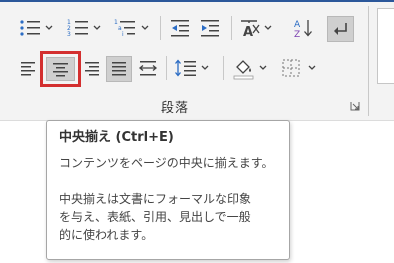 The image size is (394, 263). What do you see at coordinates (197, 1) in the screenshot?
I see `ribbon-top-border` at bounding box center [197, 1].